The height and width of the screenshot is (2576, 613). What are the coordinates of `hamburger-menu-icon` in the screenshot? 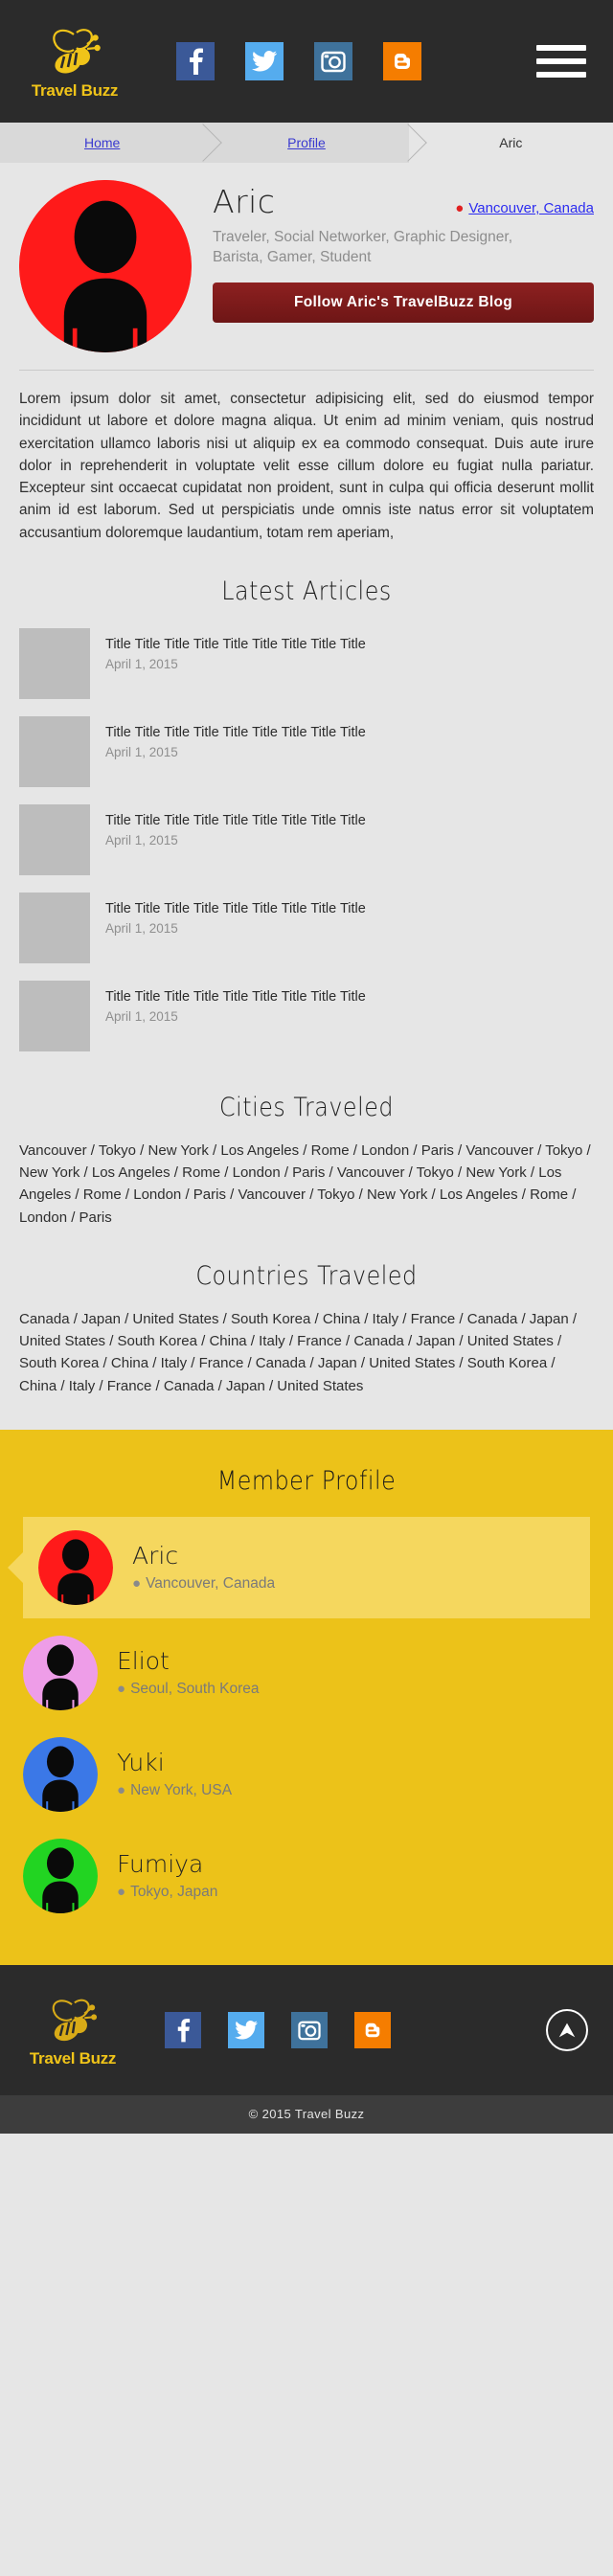 It's located at (561, 62).